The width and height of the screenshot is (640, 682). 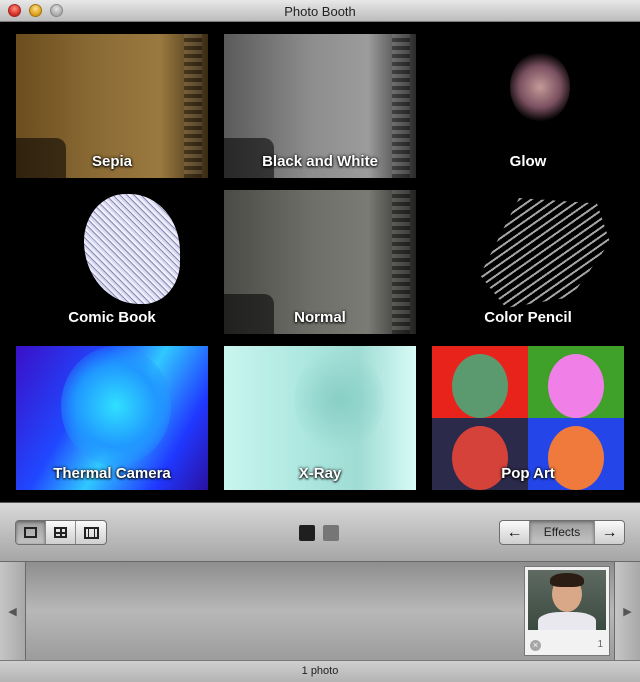 What do you see at coordinates (112, 473) in the screenshot?
I see `effect-label: Thermal Camera` at bounding box center [112, 473].